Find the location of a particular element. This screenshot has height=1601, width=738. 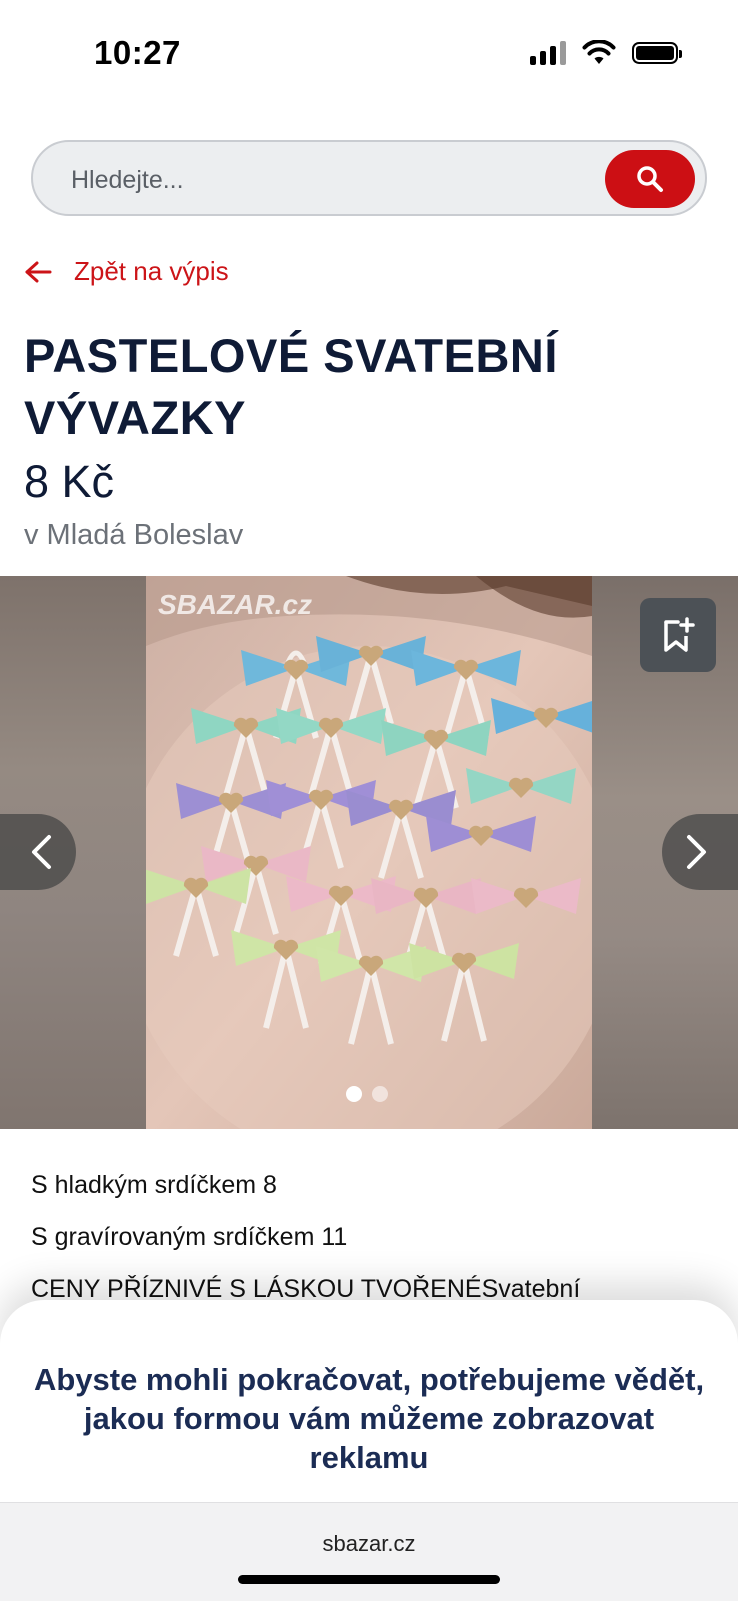

back-to-list-link: Zpět na výpis is located at coordinates (126, 271).